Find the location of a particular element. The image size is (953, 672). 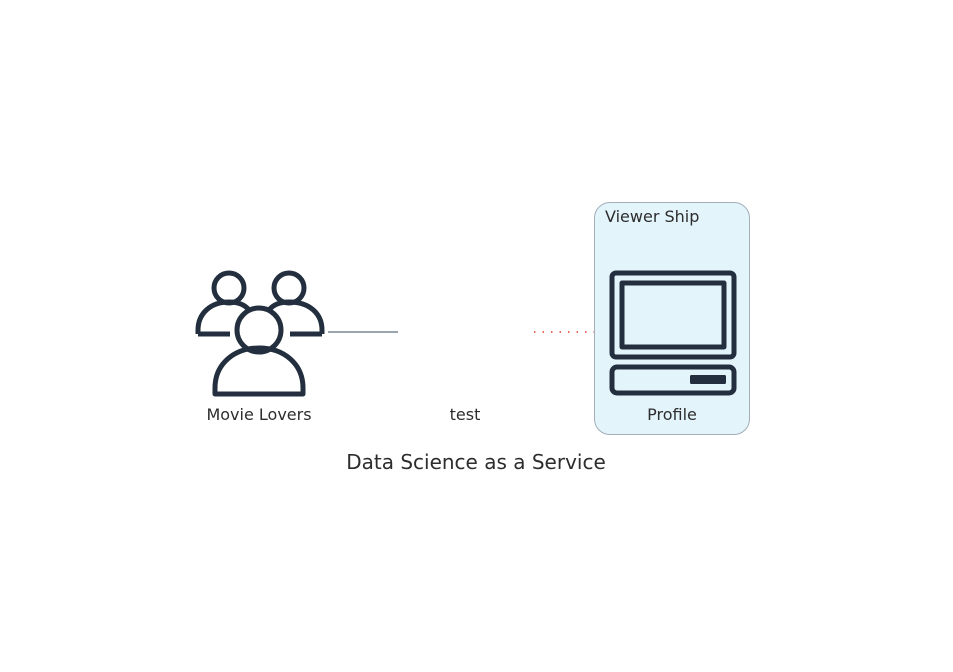

edges-layer is located at coordinates (465, 332).